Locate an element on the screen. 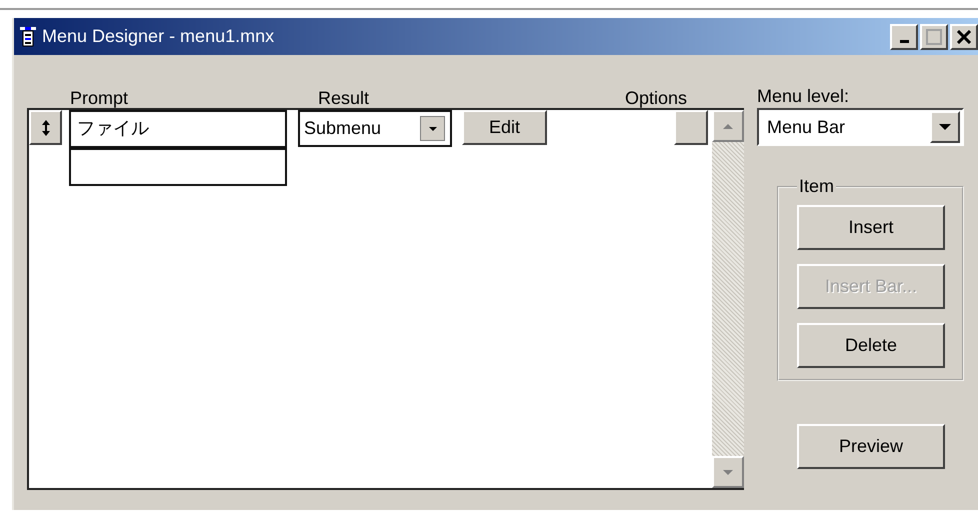 The width and height of the screenshot is (978, 518). maximize-button is located at coordinates (934, 37).